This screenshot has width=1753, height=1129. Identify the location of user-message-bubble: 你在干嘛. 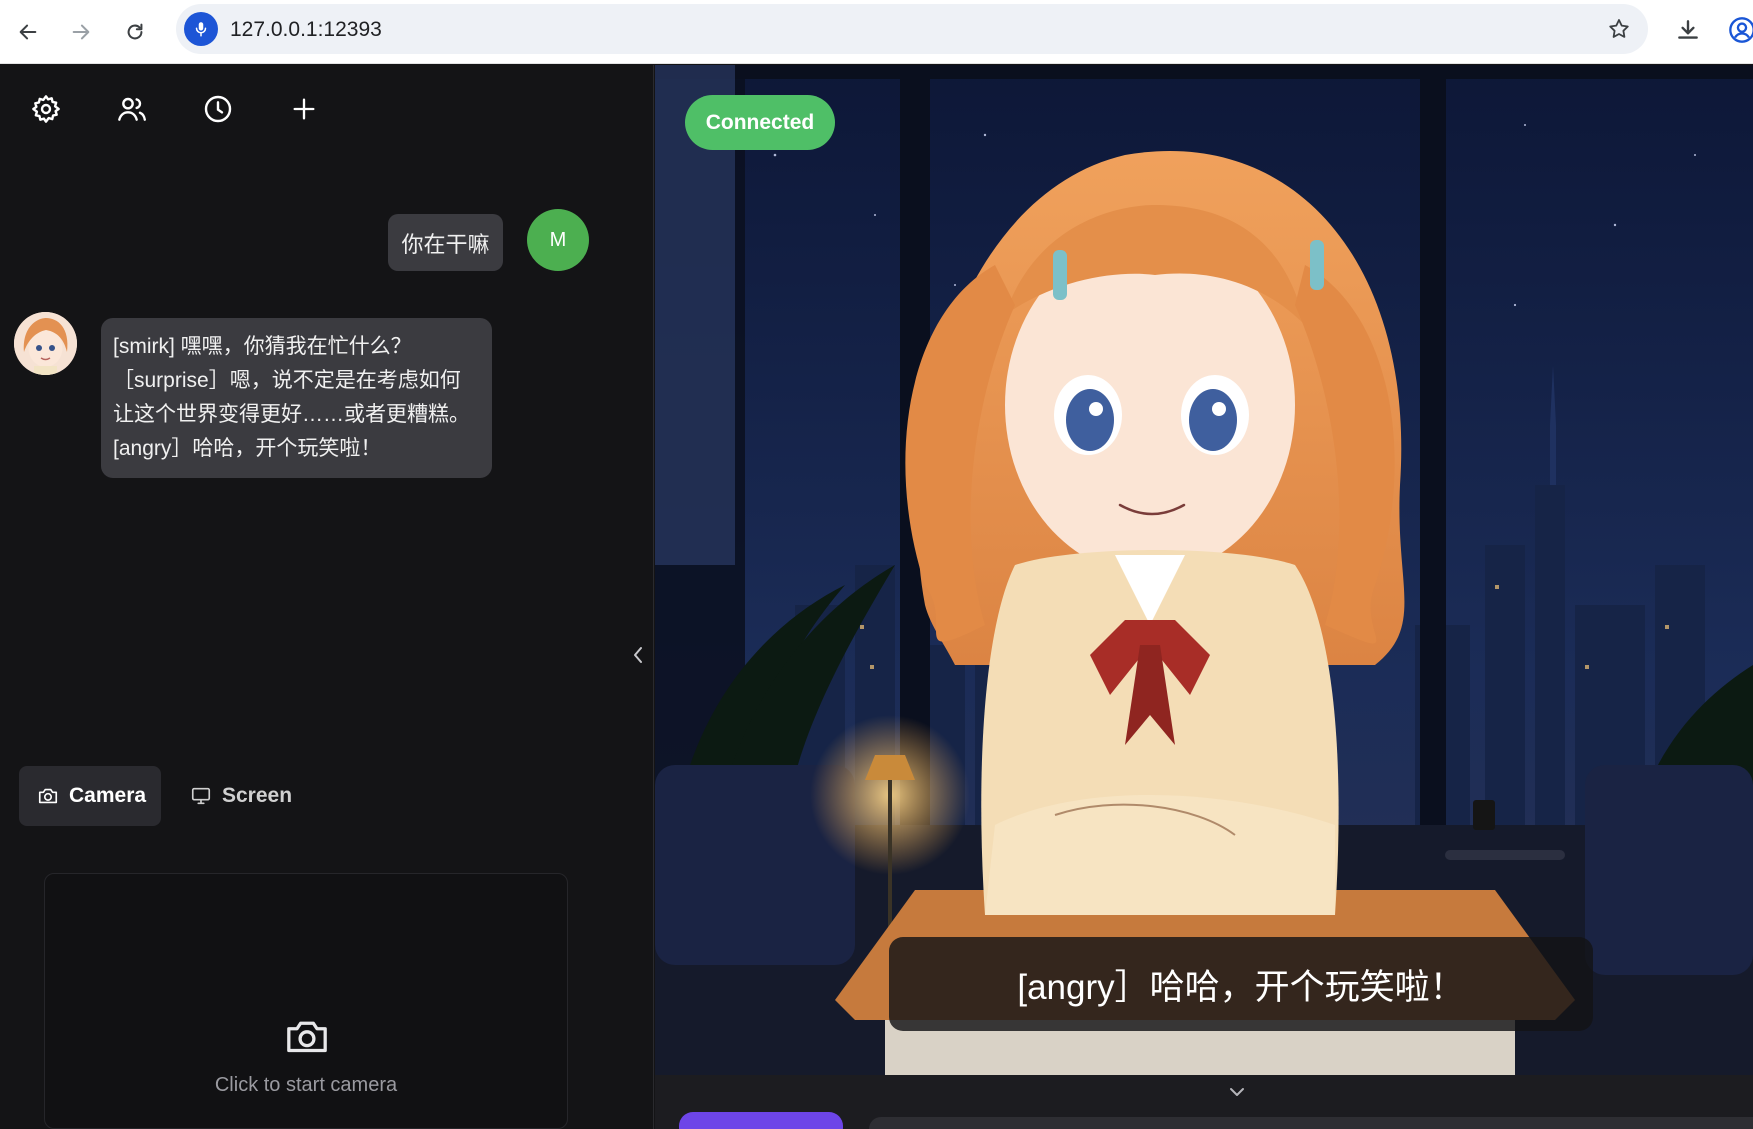
(445, 242).